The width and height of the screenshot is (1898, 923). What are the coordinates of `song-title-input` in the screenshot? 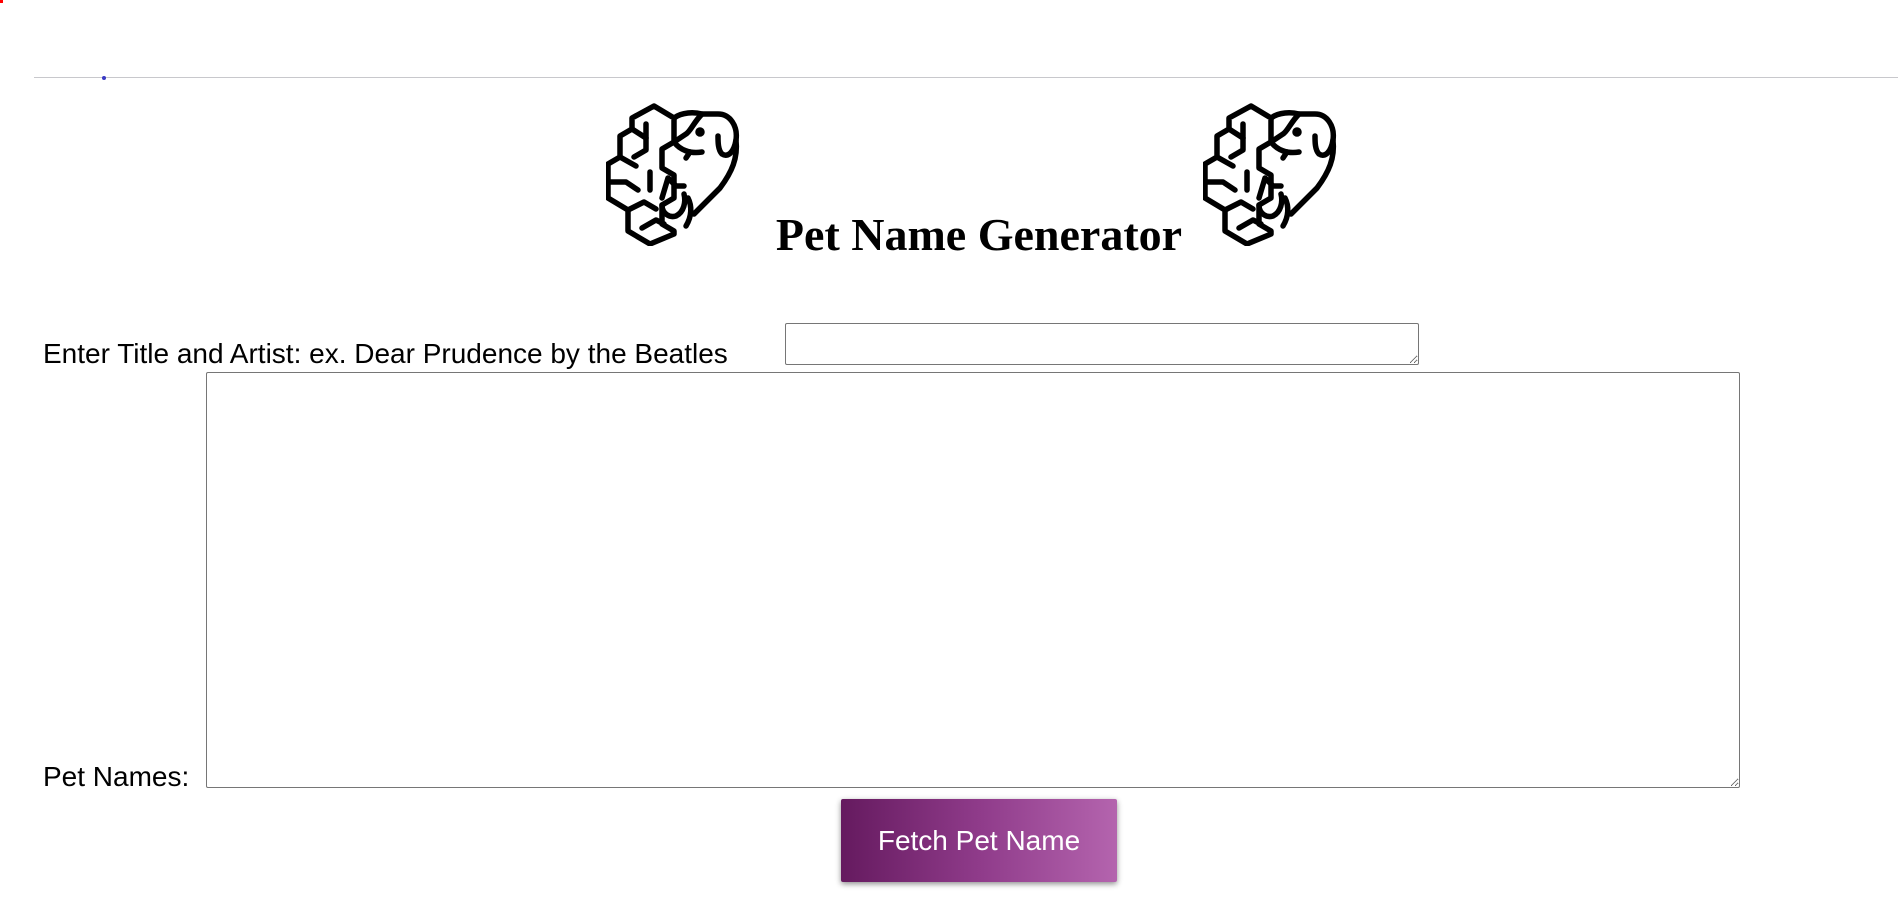 It's located at (1102, 344).